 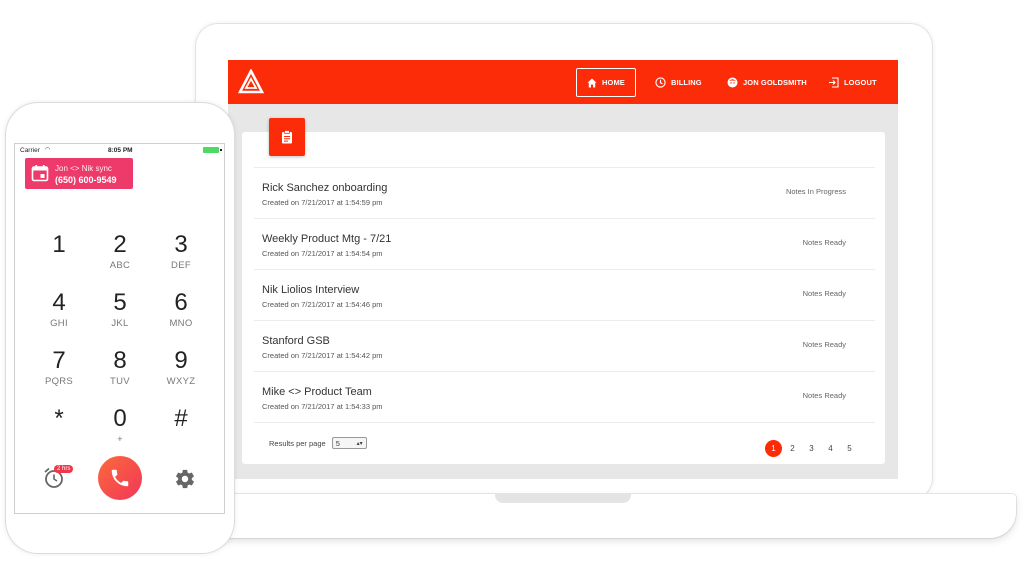 What do you see at coordinates (83, 168) in the screenshot?
I see `call-banner-title: Jon <> Nik sync` at bounding box center [83, 168].